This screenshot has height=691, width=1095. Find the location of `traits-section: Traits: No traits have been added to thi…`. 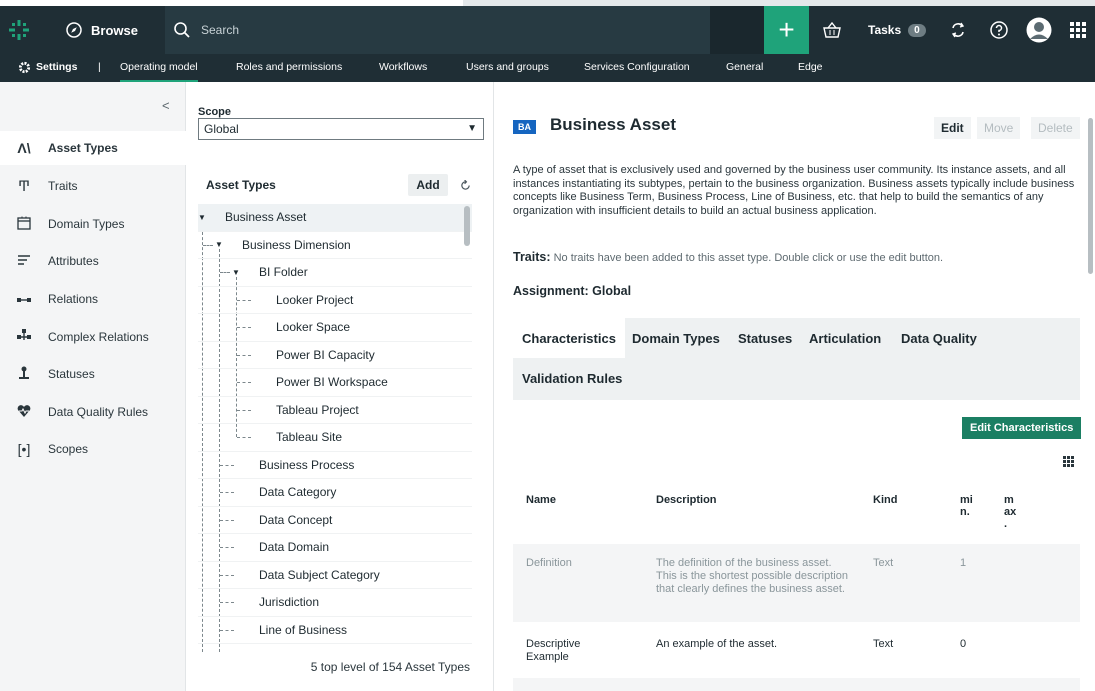

traits-section: Traits: No traits have been added to thi… is located at coordinates (728, 257).